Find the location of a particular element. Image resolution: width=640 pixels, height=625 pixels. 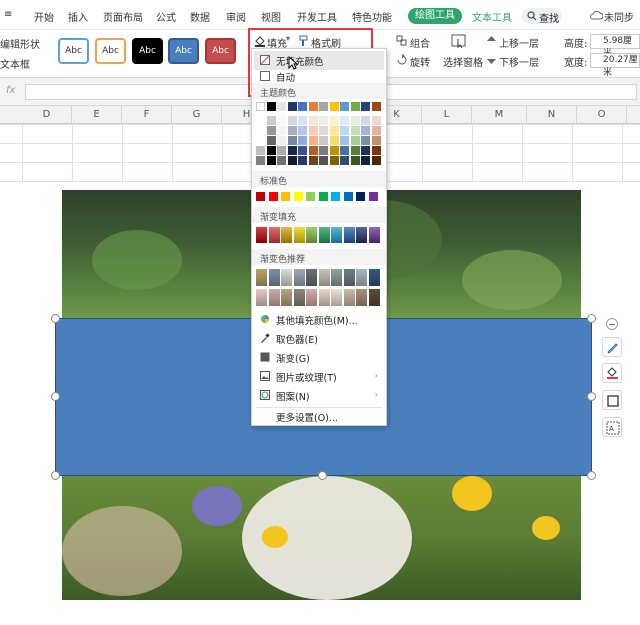

edit-shape-button: 编辑形状 is located at coordinates (20, 43).